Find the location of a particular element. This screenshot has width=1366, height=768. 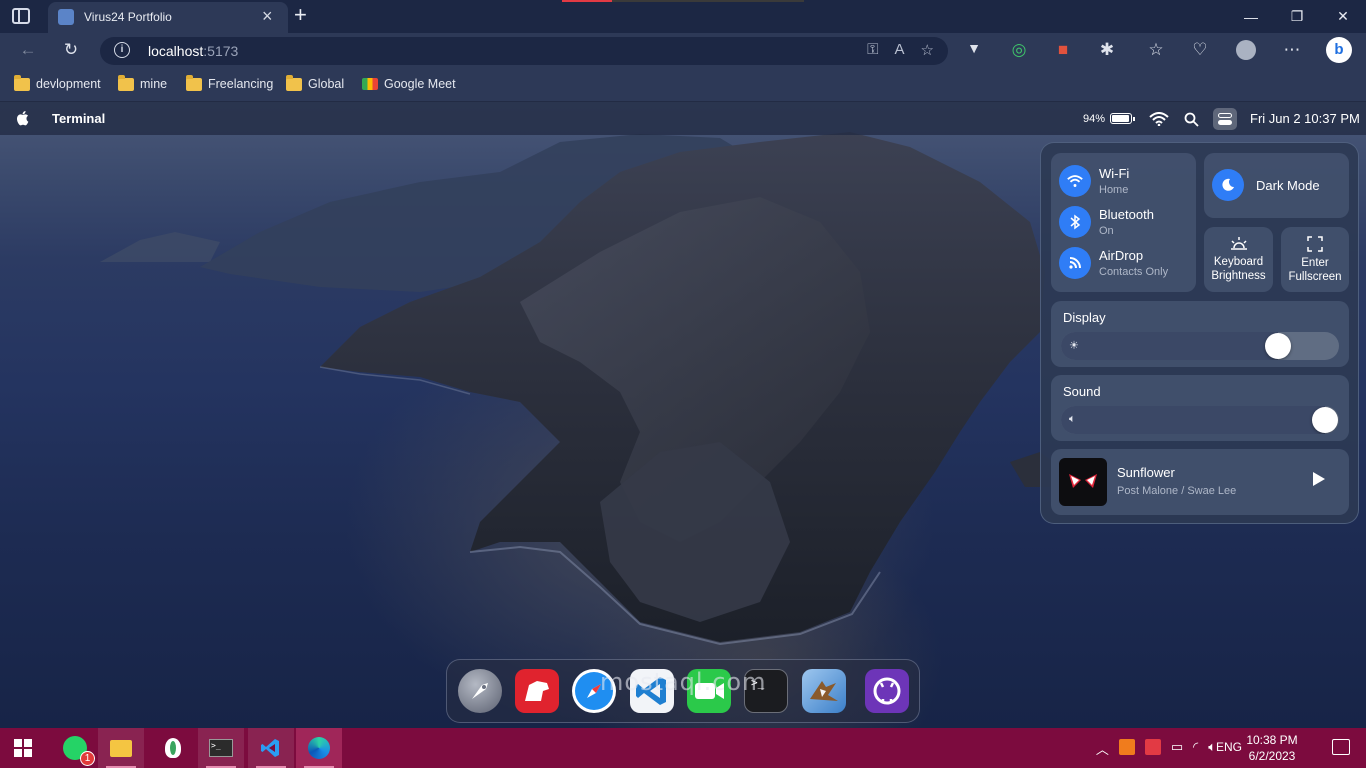

display-brightness-slider: ☀ is located at coordinates (1200, 346).